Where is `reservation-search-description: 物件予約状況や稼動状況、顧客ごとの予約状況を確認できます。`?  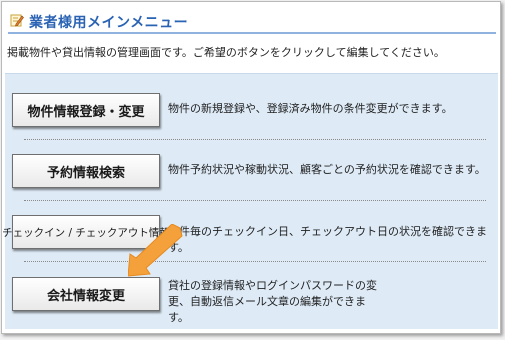
reservation-search-description: 物件予約状況や稼動状況、顧客ごとの予約状況を確認できます。 is located at coordinates (327, 169).